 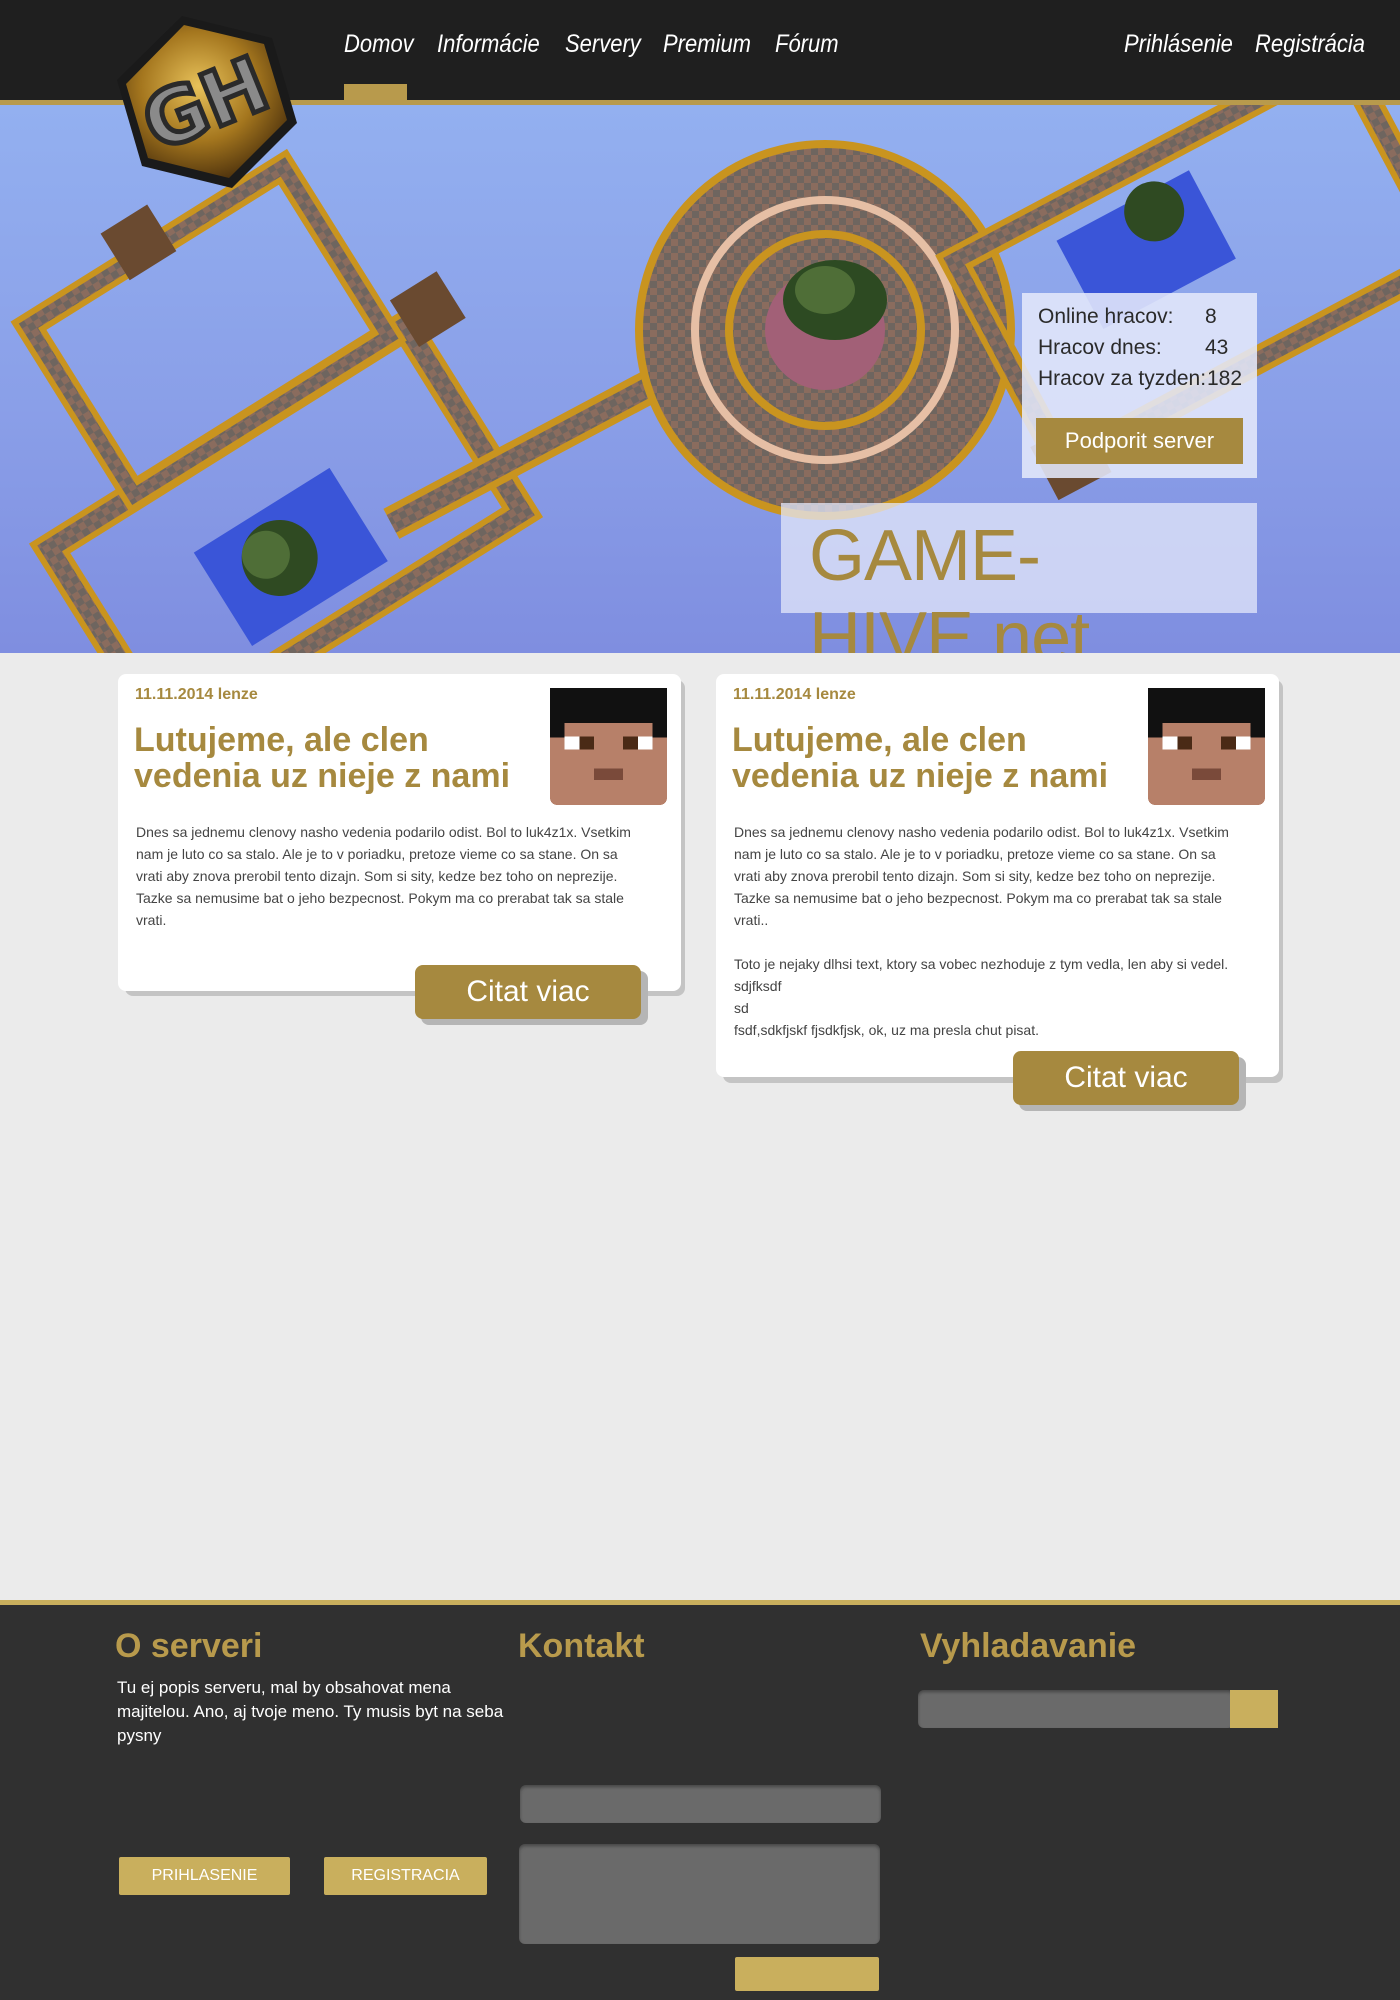 I want to click on contact-heading: Kontakt, so click(x=581, y=1646).